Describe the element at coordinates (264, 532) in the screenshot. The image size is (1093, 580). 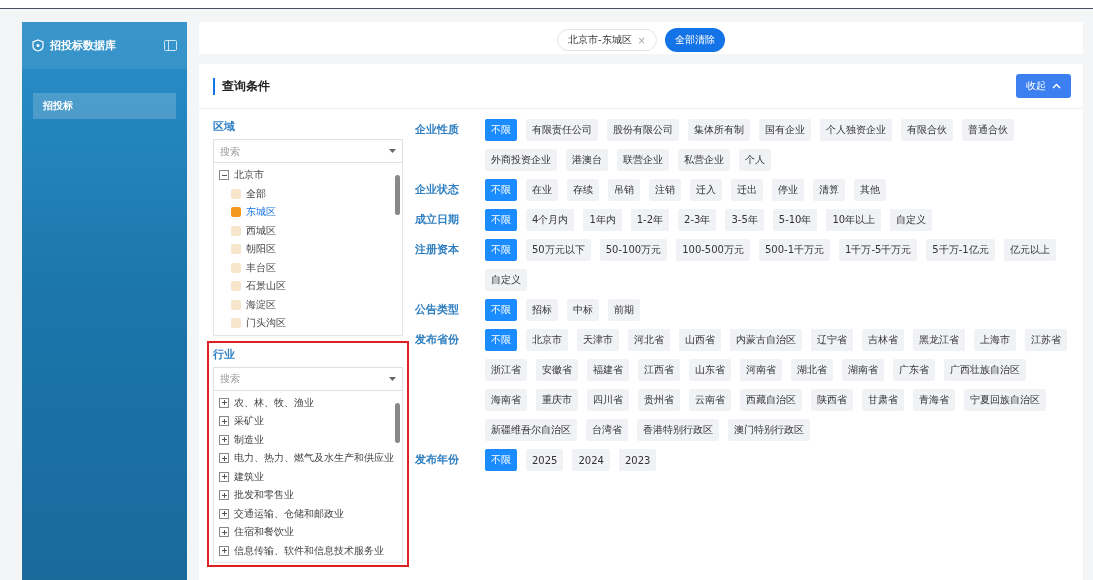
I see `tree-item: 住宿和餐饮业` at that location.